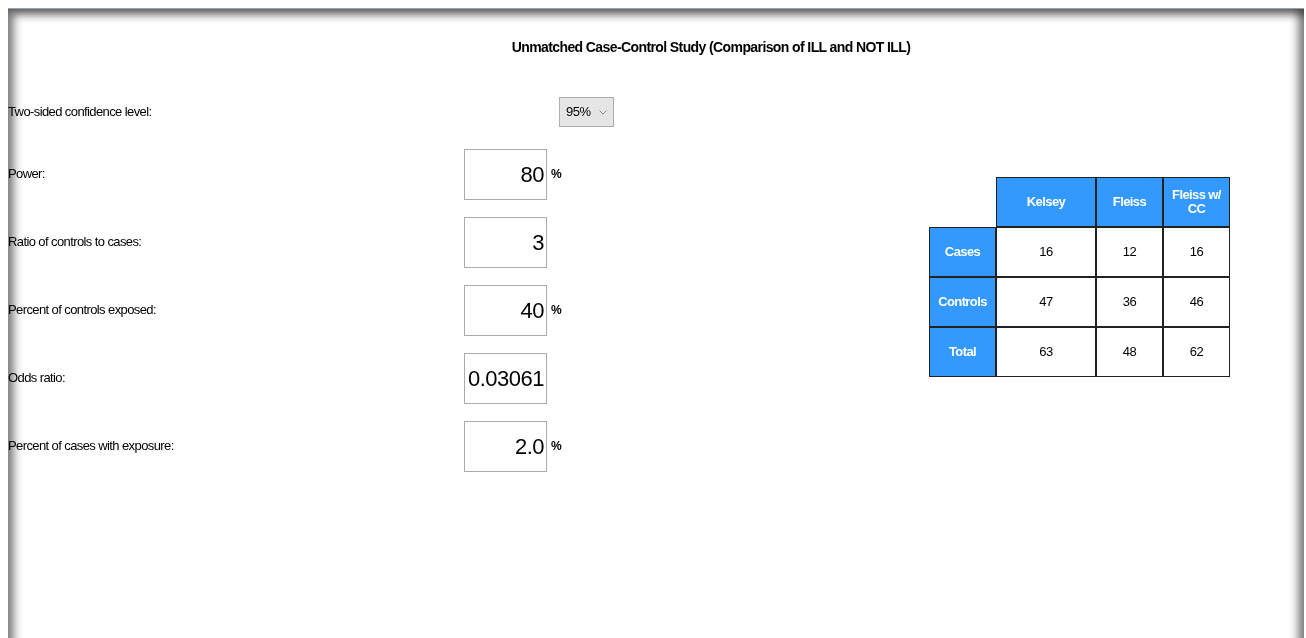 This screenshot has width=1306, height=638. What do you see at coordinates (1129, 352) in the screenshot?
I see `table-cell: 48` at bounding box center [1129, 352].